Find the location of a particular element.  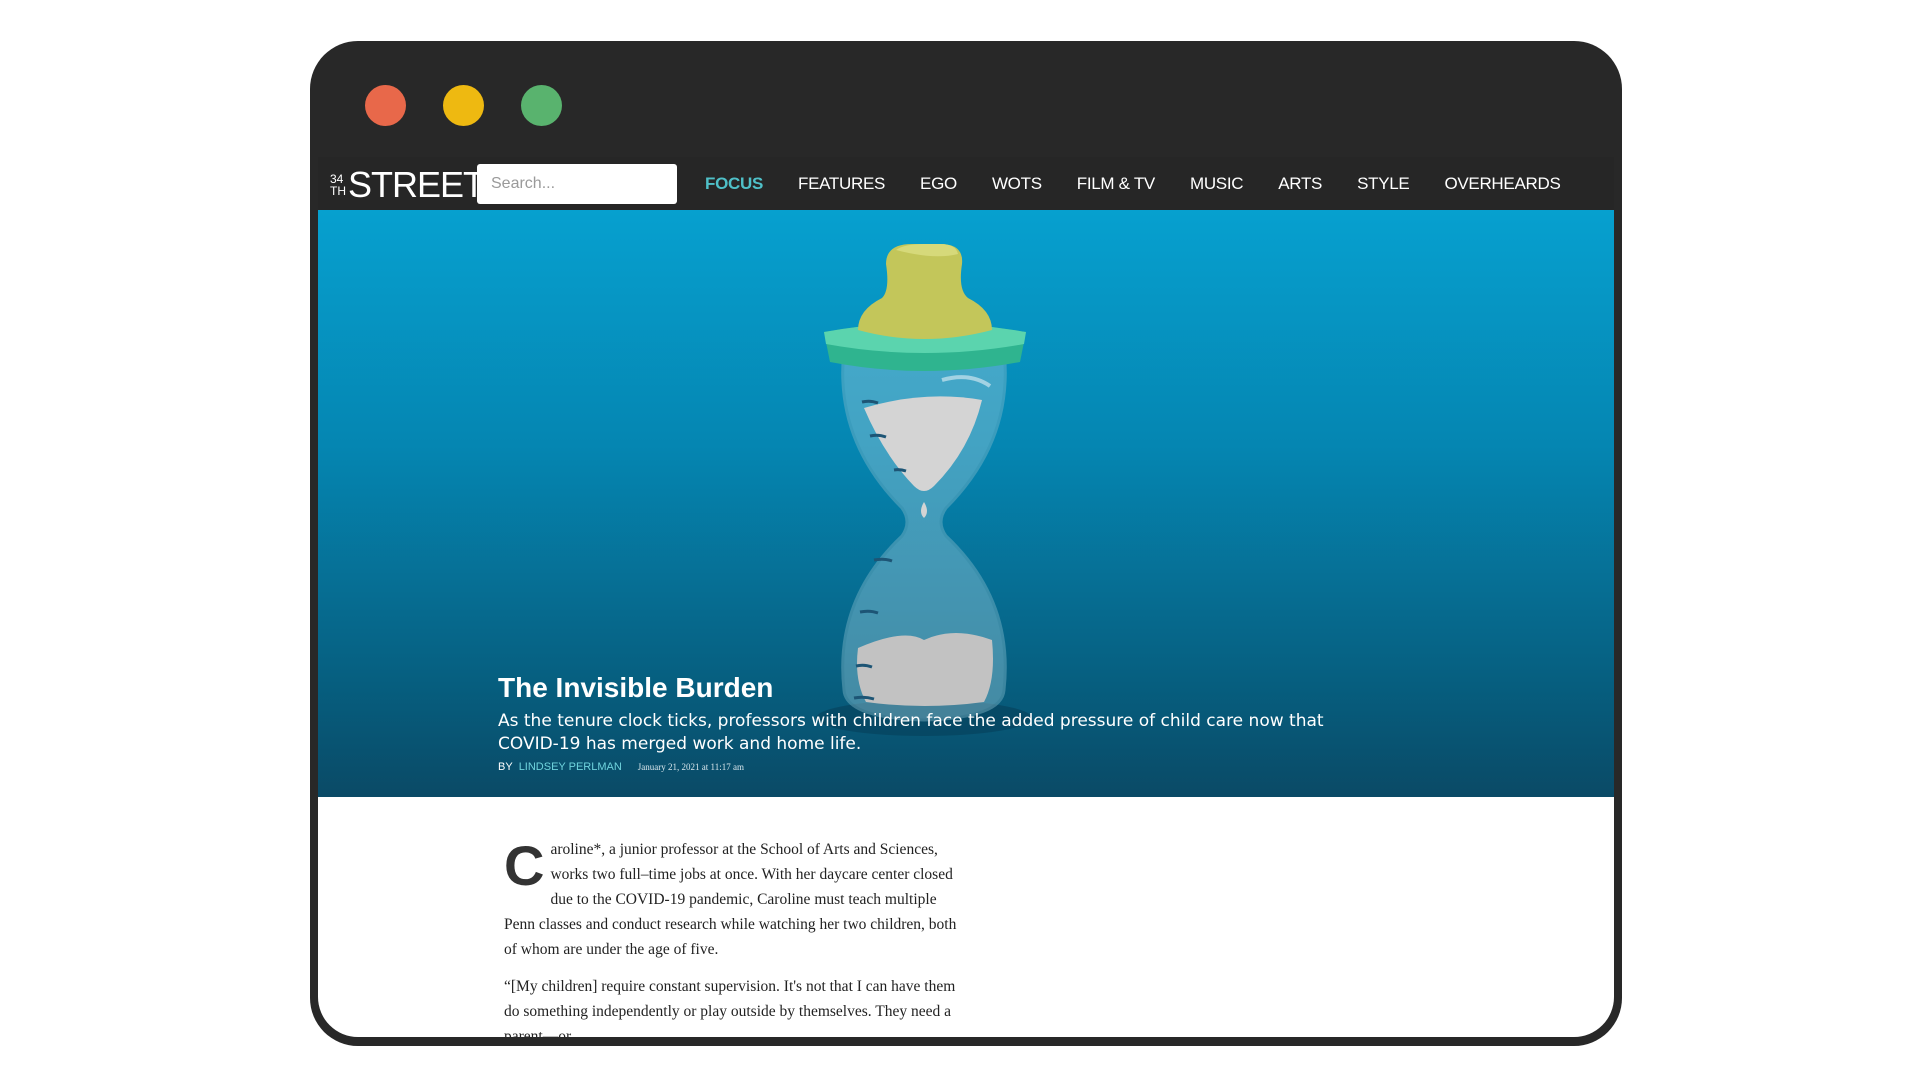

nav-item-wots: WOTS is located at coordinates (1017, 184).